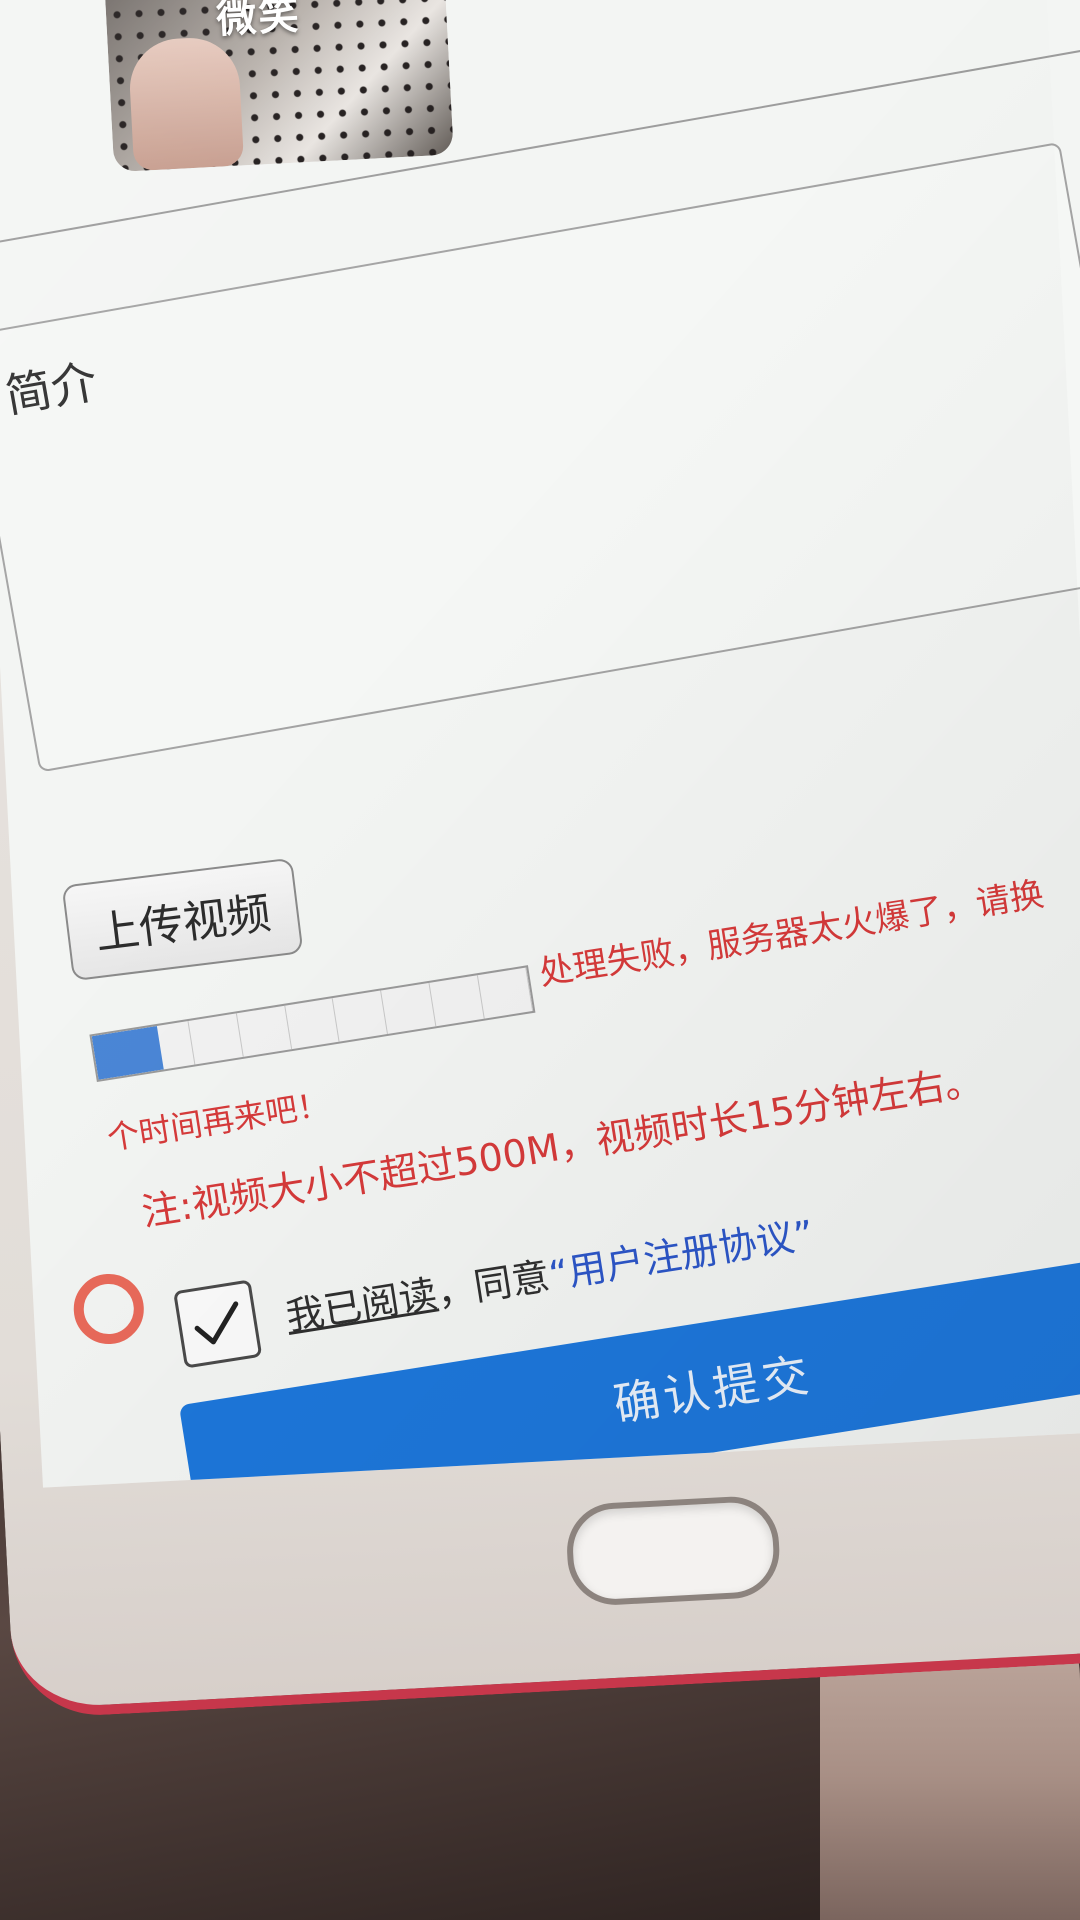 This screenshot has width=1080, height=1920. What do you see at coordinates (562, 1146) in the screenshot?
I see `upload-note: 注:视频大小不超过500M，视频时长15分钟左右。` at bounding box center [562, 1146].